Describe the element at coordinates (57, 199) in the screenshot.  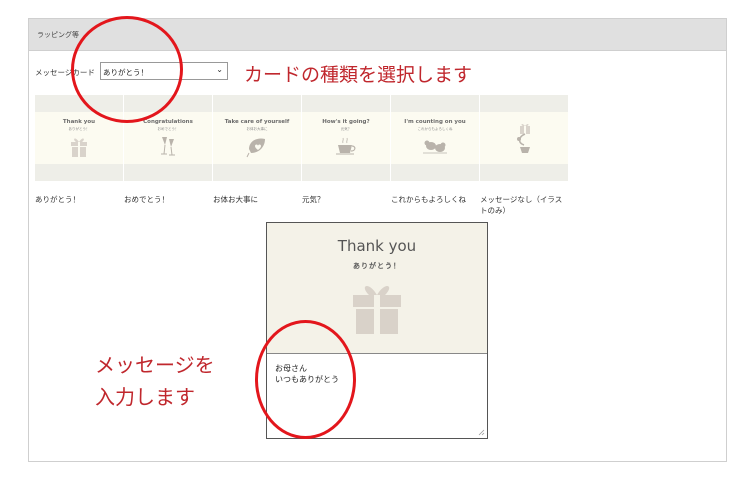
I see `card-label: ありがとう！` at that location.